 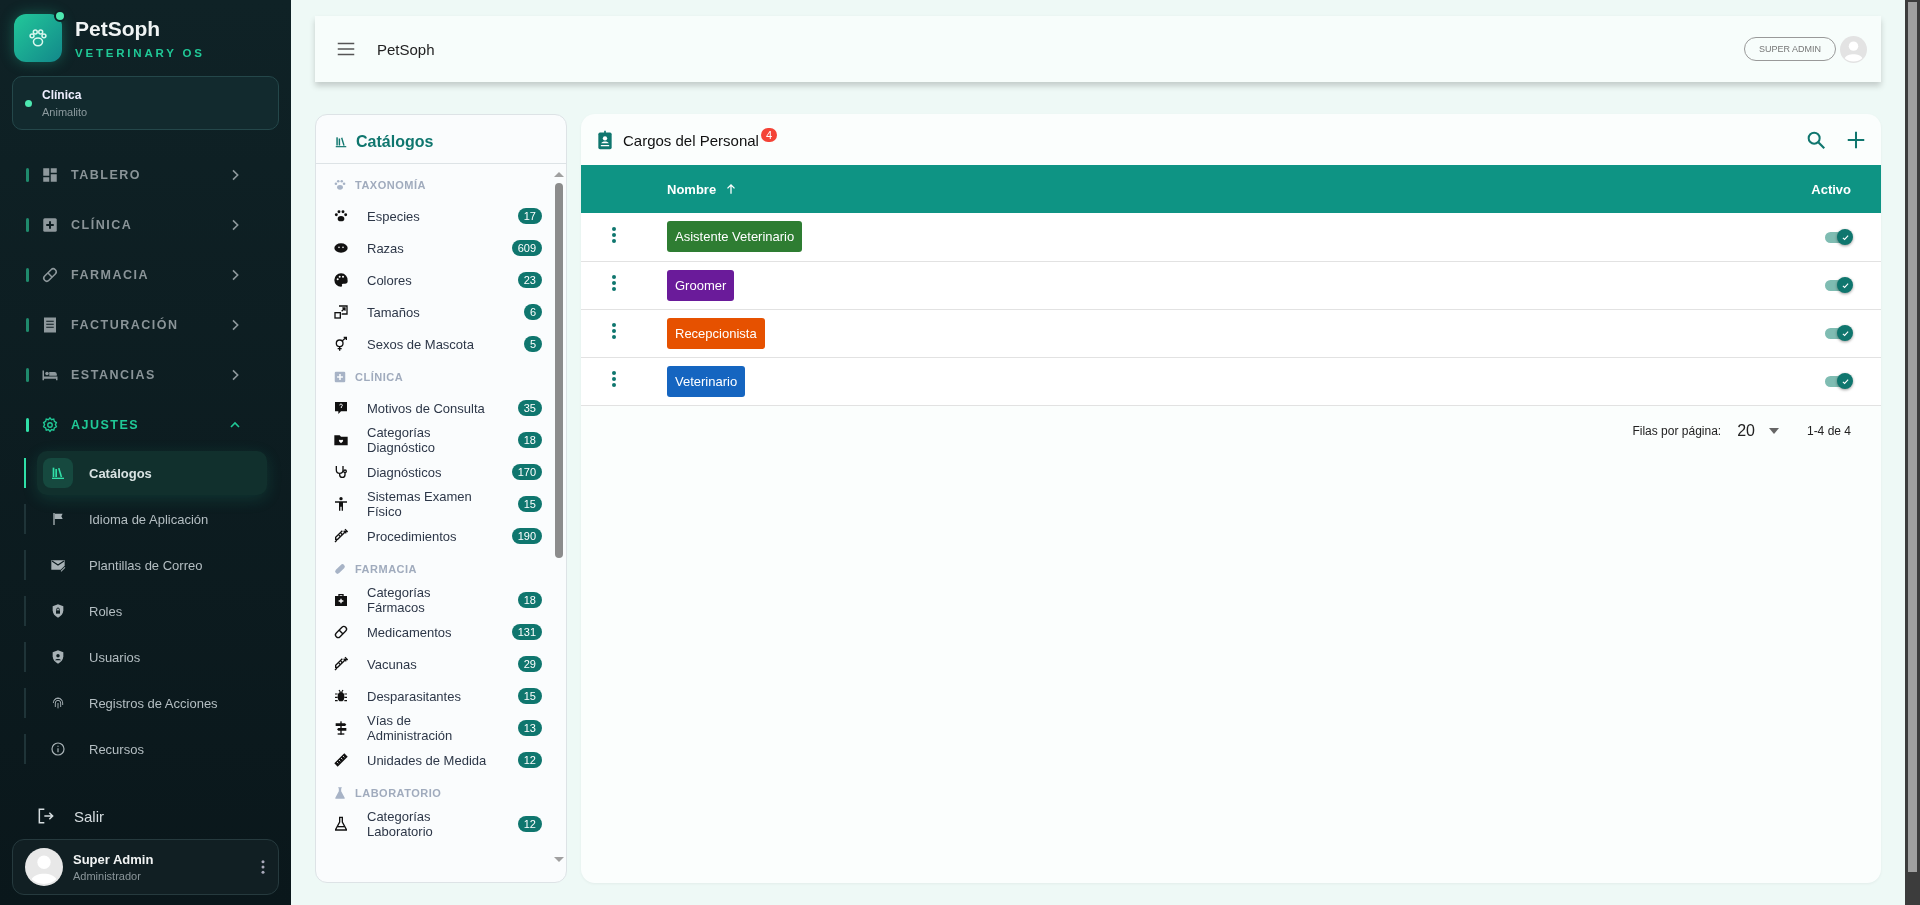 What do you see at coordinates (152, 565) in the screenshot?
I see `nav-item: Plantillas de Correo` at bounding box center [152, 565].